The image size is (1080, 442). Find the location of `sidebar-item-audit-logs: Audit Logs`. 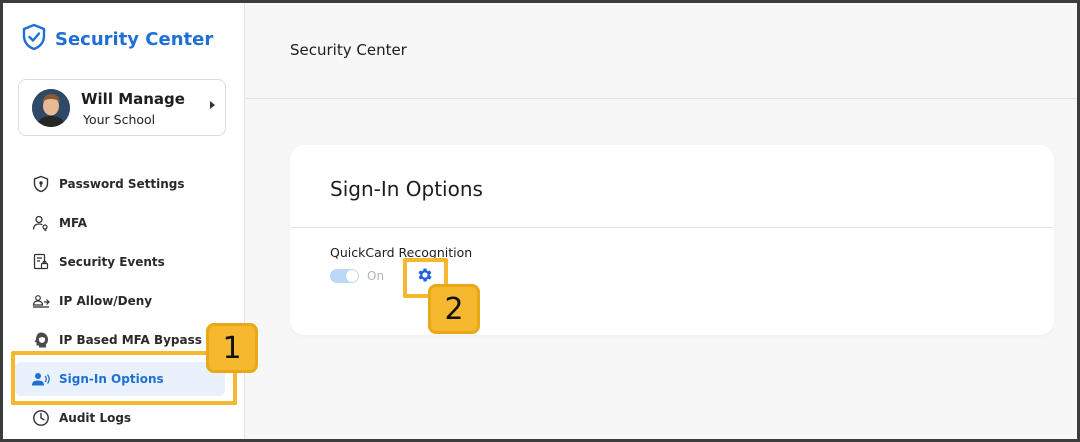

sidebar-item-audit-logs: Audit Logs is located at coordinates (120, 418).